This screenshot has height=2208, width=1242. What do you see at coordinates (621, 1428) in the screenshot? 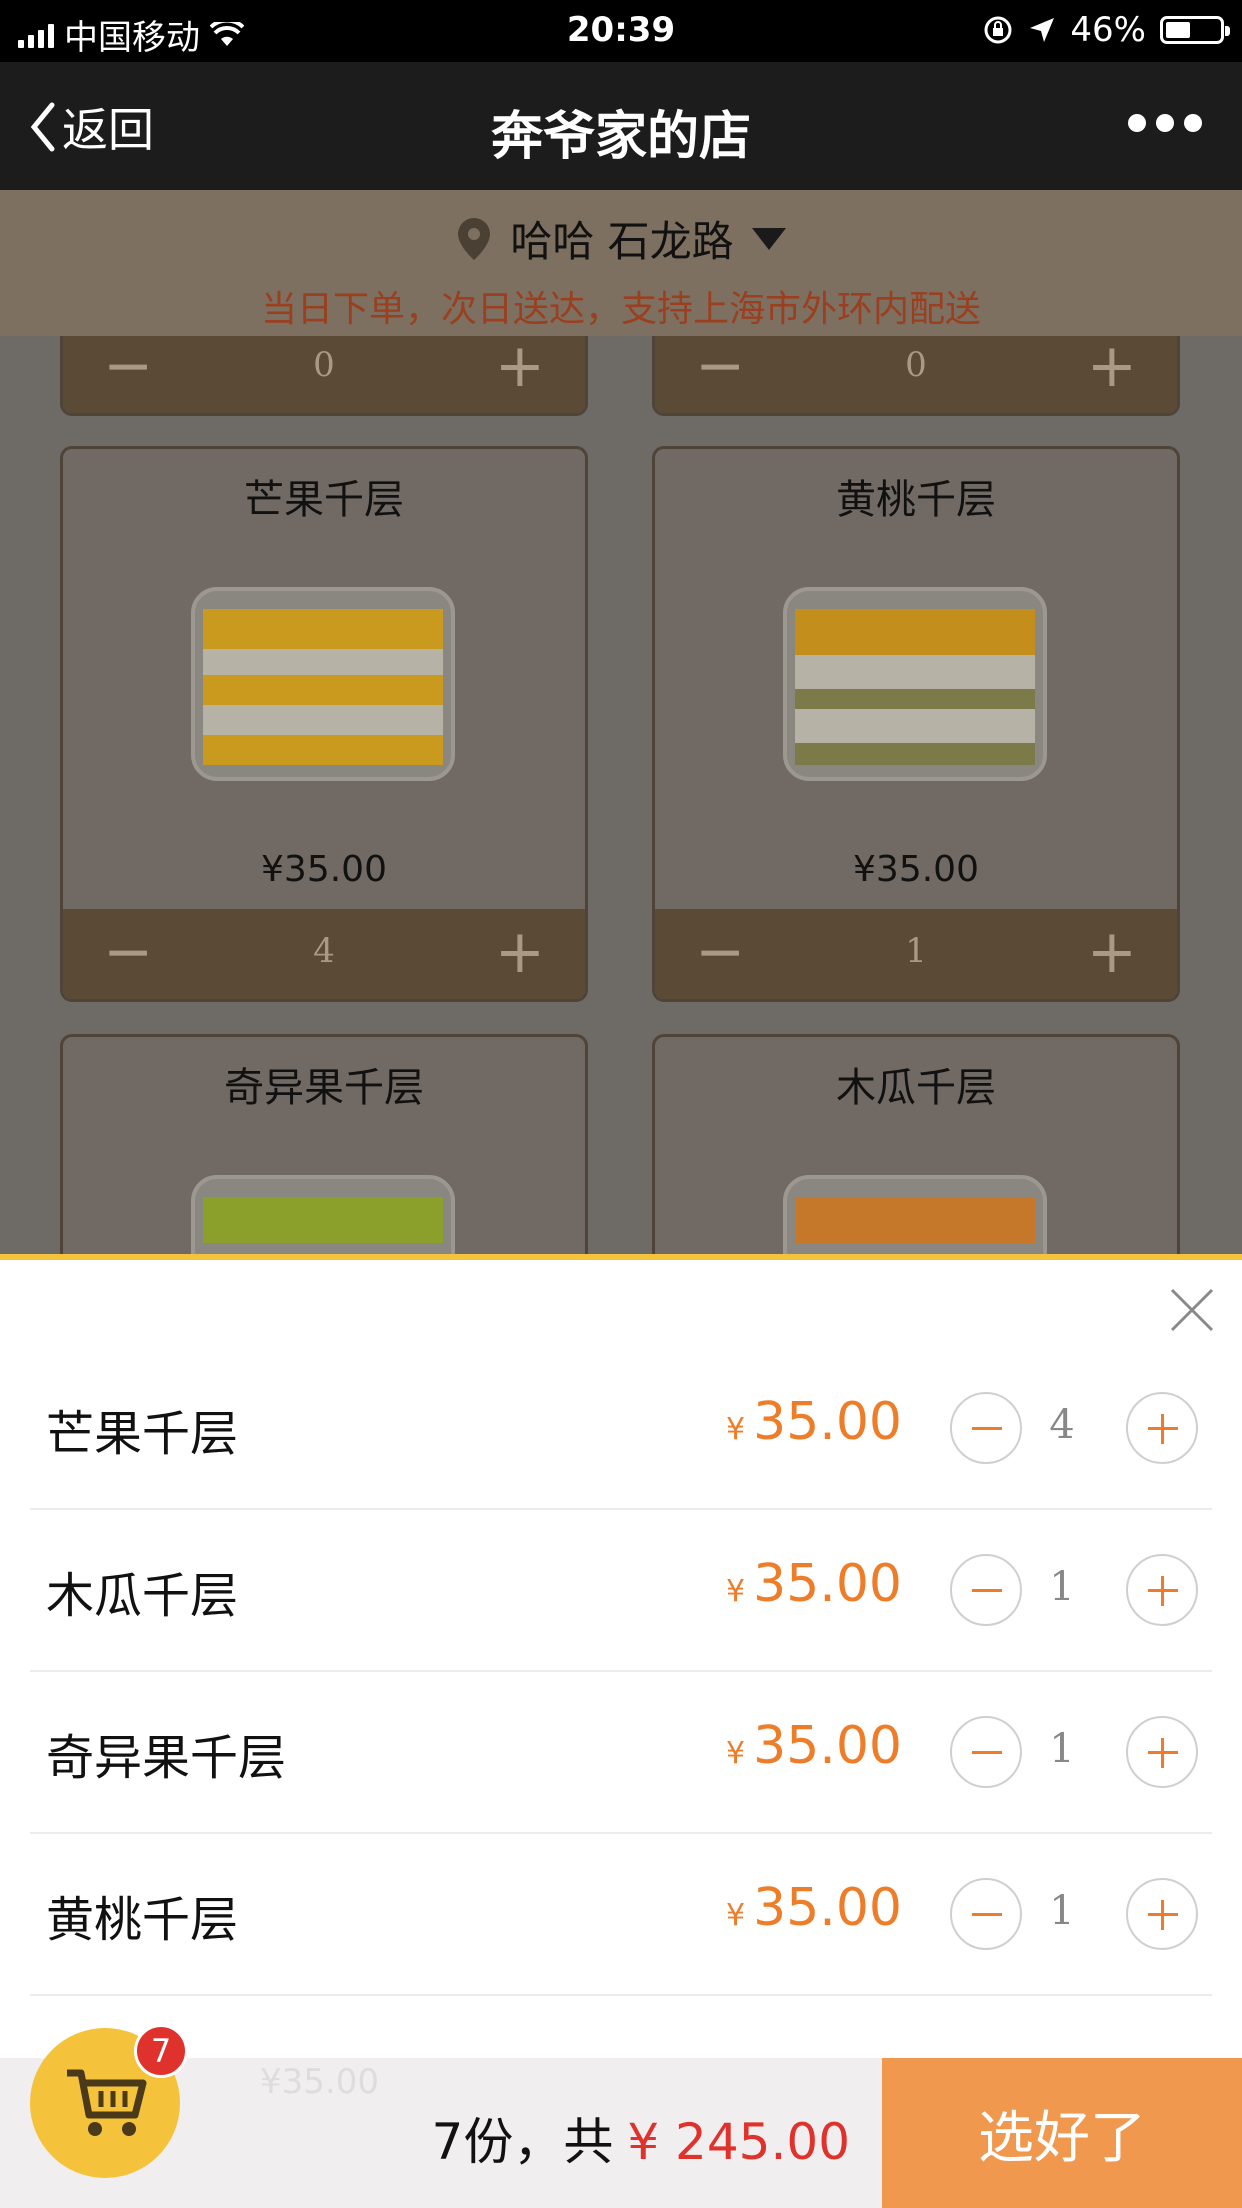
I see `cart-item: 芒果千层 ¥35.00 4` at bounding box center [621, 1428].